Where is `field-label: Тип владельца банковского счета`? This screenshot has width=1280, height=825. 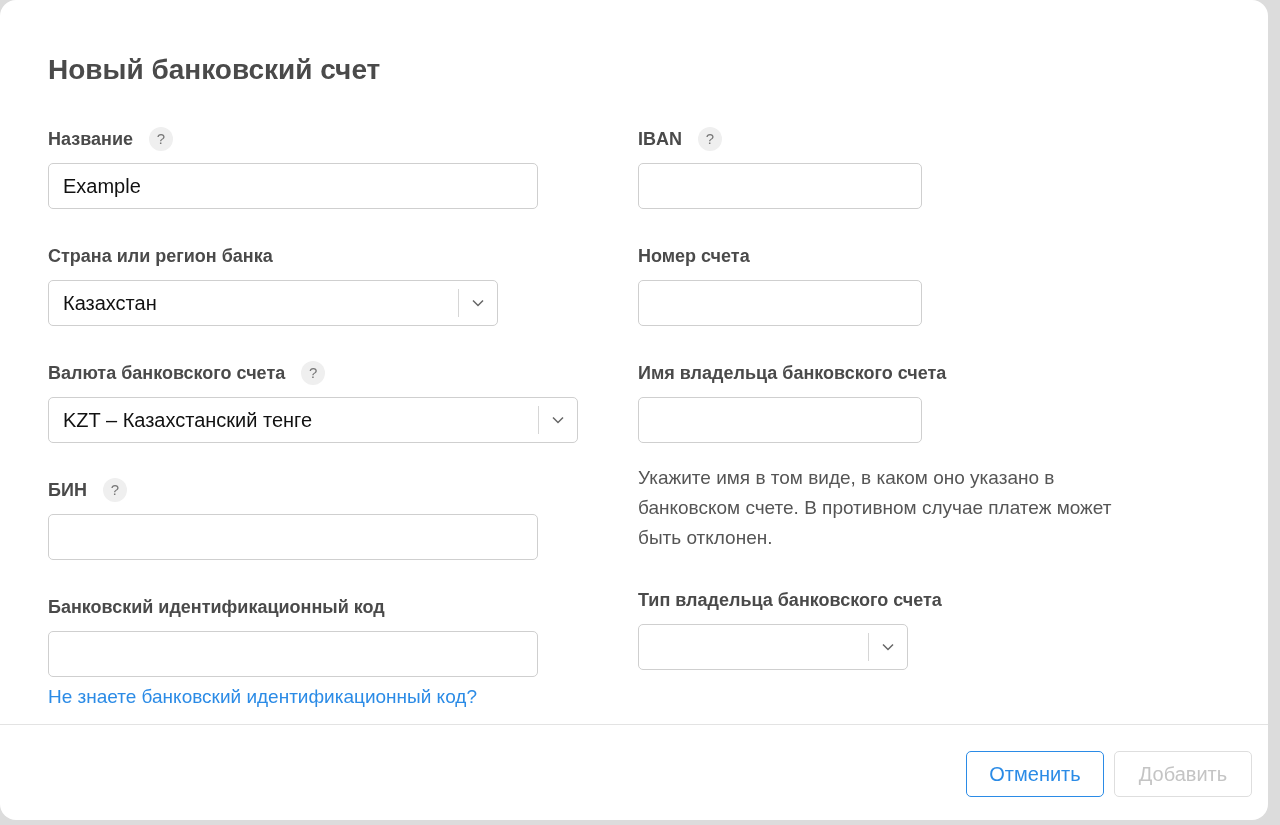 field-label: Тип владельца банковского счета is located at coordinates (790, 600).